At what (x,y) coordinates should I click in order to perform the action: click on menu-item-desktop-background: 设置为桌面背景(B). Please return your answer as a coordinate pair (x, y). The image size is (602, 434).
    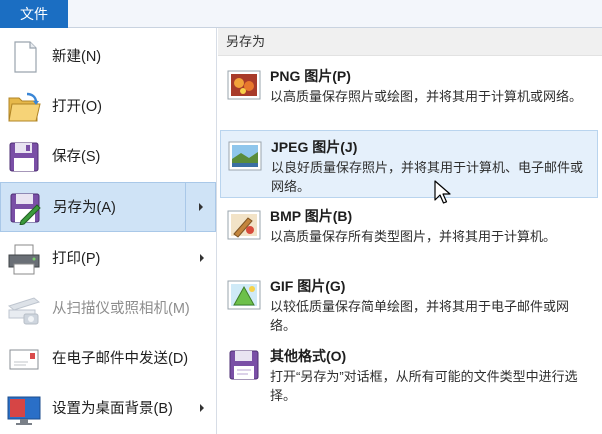
    Looking at the image, I should click on (108, 409).